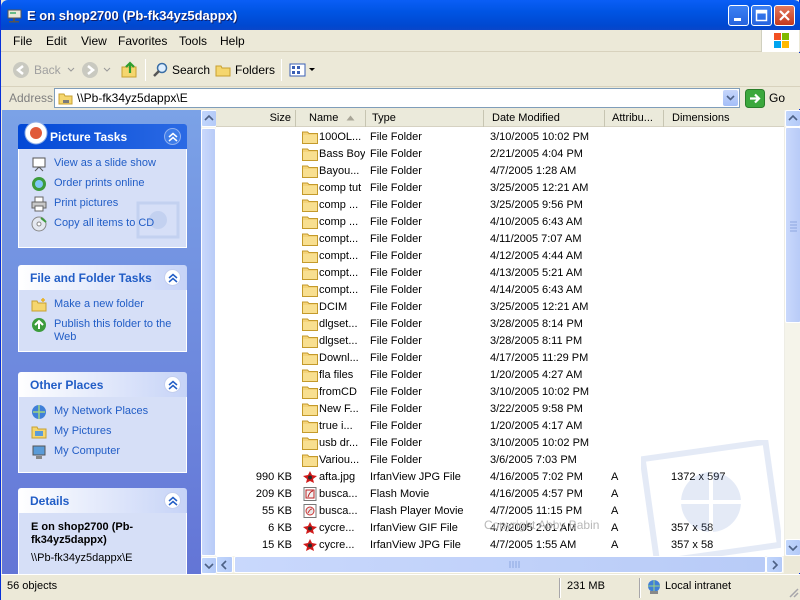  I want to click on column-type: Type, so click(425, 118).